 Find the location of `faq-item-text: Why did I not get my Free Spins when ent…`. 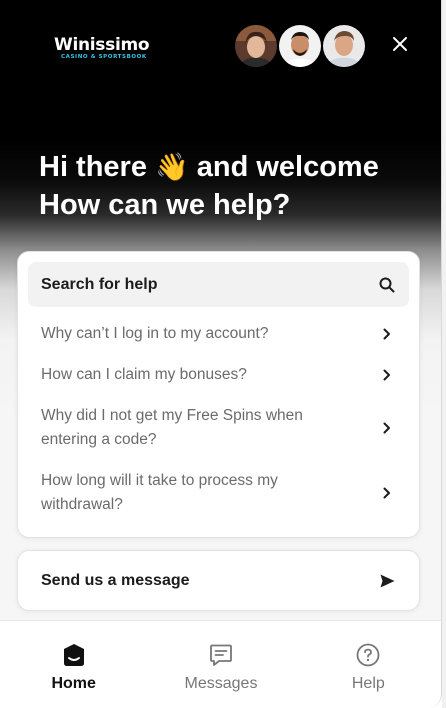

faq-item-text: Why did I not get my Free Spins when ent… is located at coordinates (172, 427).